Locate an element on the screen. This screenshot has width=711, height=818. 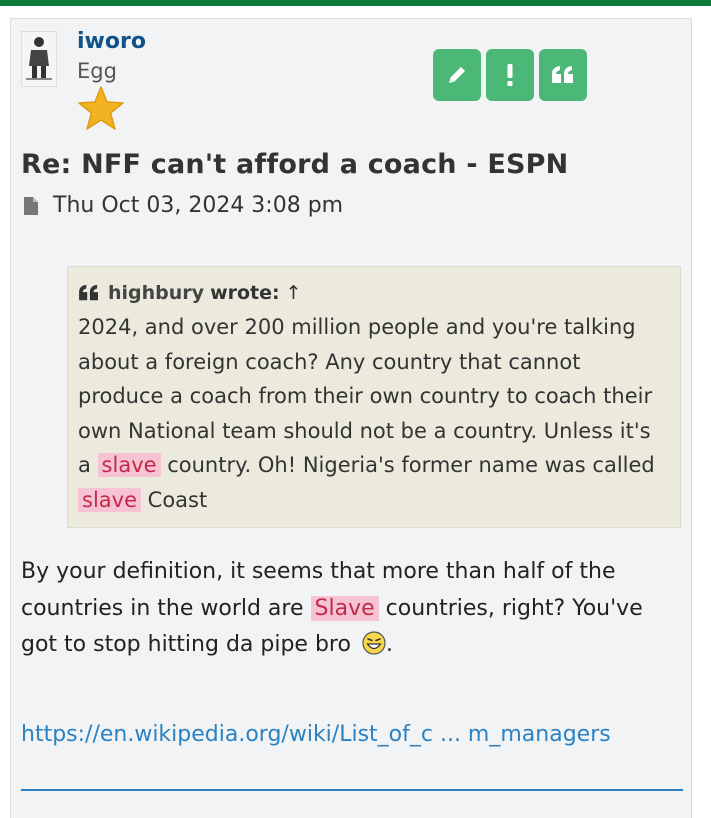
author-username: iworo is located at coordinates (111, 41).